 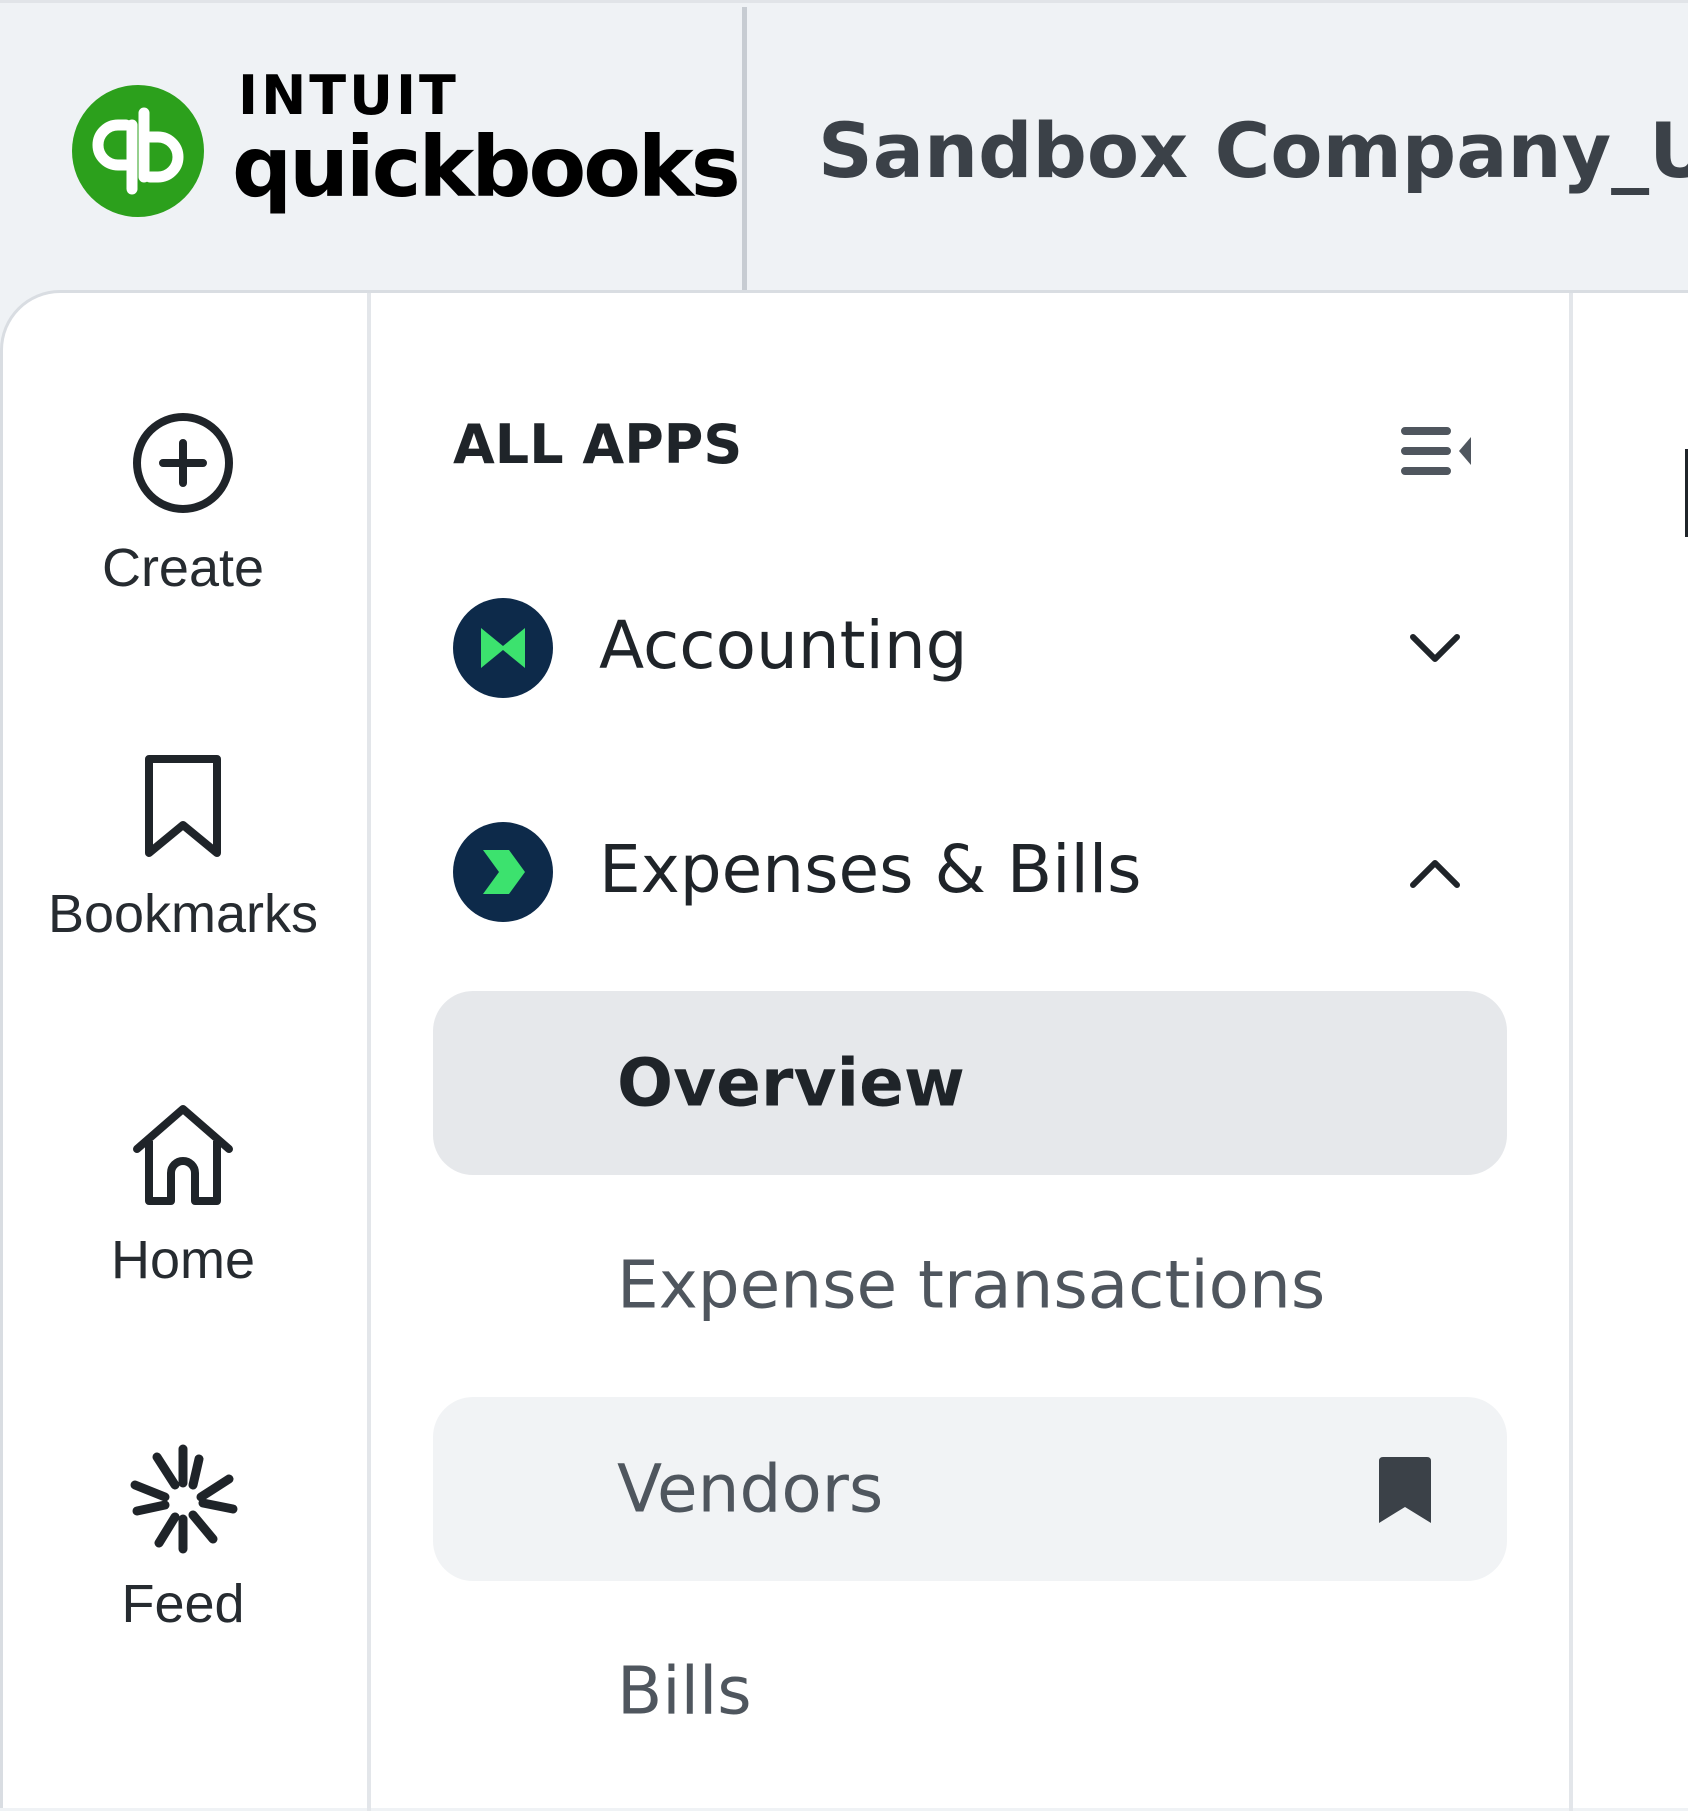 What do you see at coordinates (348, 95) in the screenshot?
I see `brand-intuit-text: INTUIT` at bounding box center [348, 95].